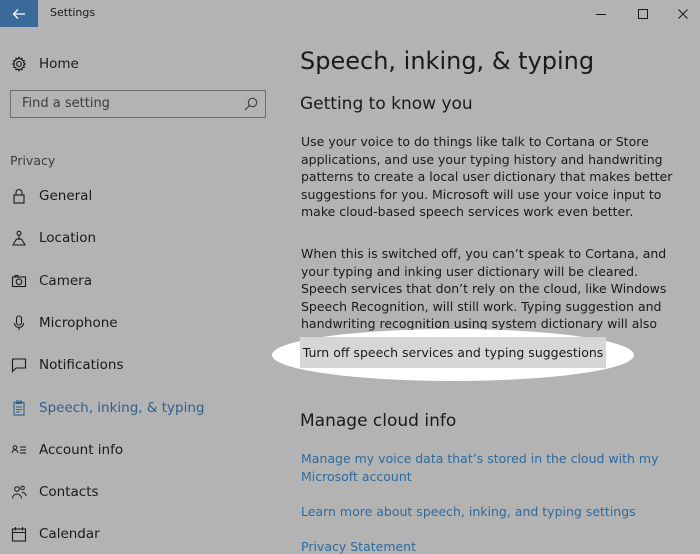  What do you see at coordinates (33, 160) in the screenshot?
I see `privacy-group-label: Privacy` at bounding box center [33, 160].